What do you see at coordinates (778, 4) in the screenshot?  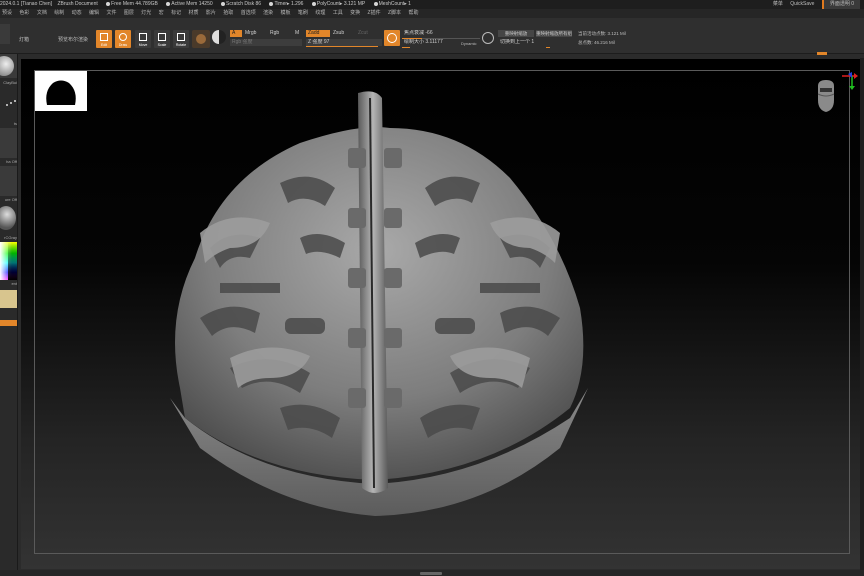 I see `menu-toggle: 菜单` at bounding box center [778, 4].